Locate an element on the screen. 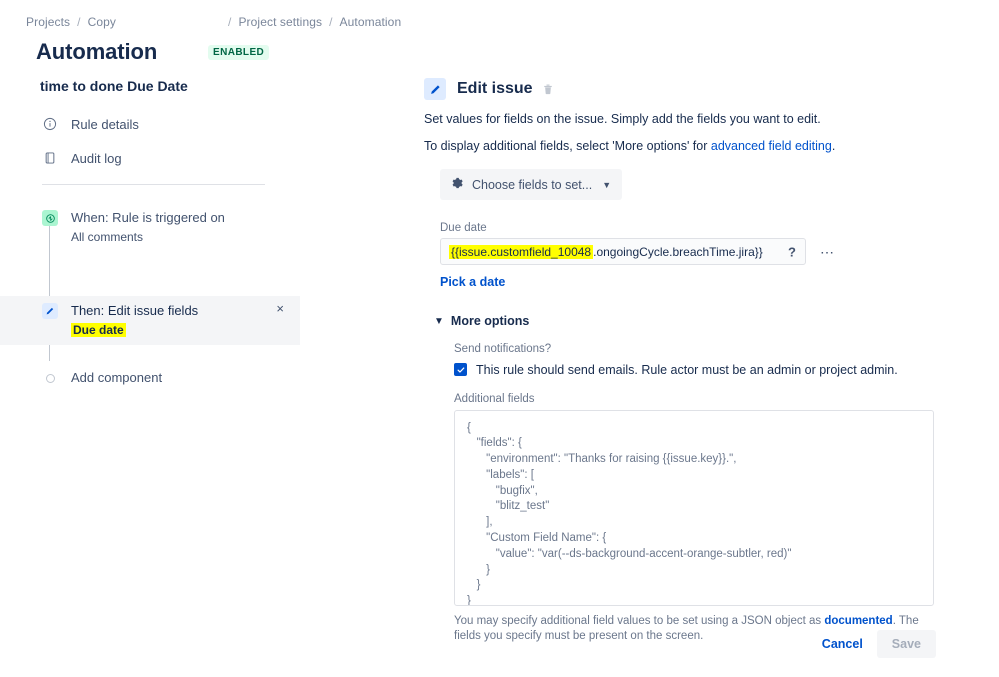  more-options-toggle: ▼ More options is located at coordinates (481, 321).